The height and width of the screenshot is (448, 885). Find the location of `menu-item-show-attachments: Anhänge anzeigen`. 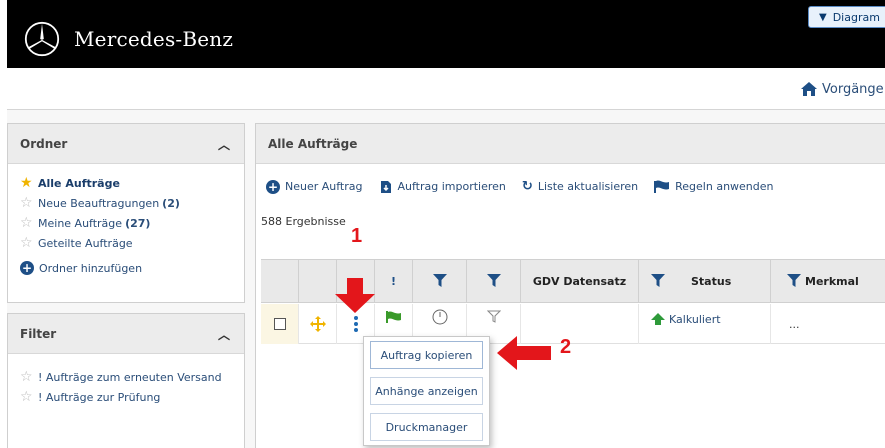

menu-item-show-attachments: Anhänge anzeigen is located at coordinates (426, 391).